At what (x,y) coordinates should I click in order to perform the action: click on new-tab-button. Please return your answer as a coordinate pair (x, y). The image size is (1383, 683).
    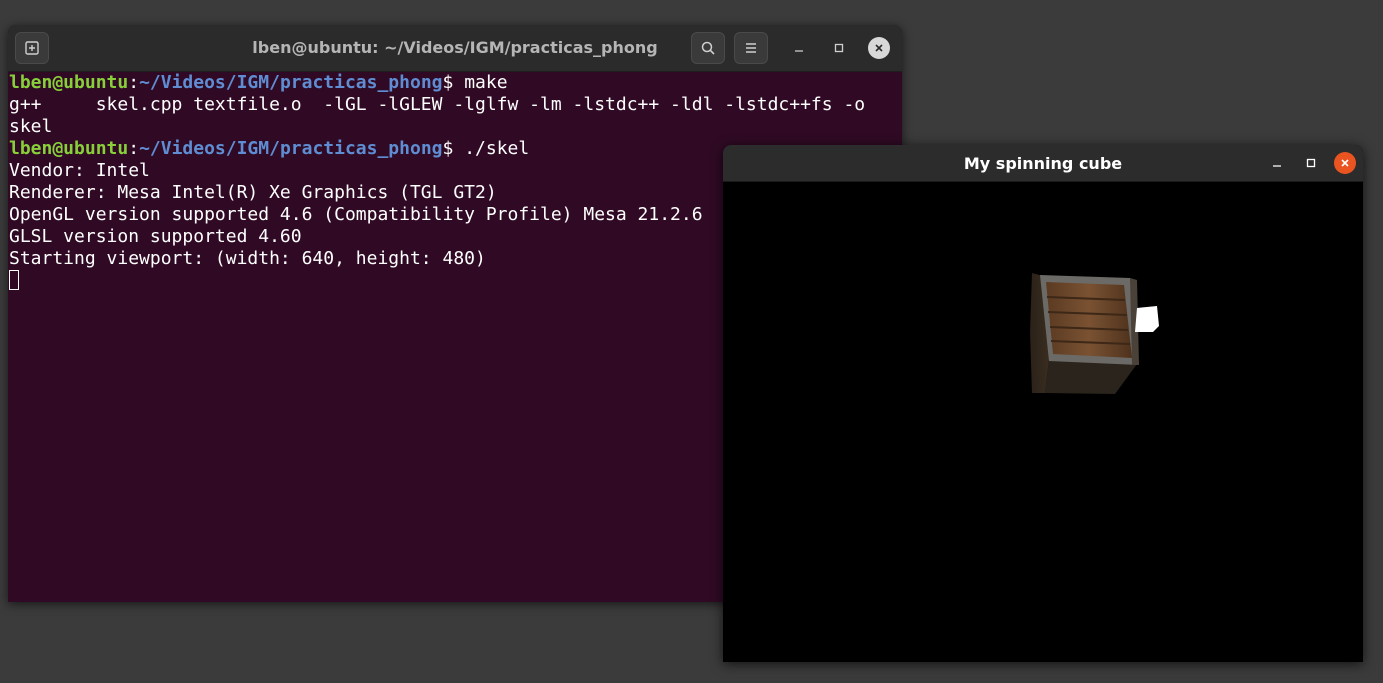
    Looking at the image, I should click on (32, 48).